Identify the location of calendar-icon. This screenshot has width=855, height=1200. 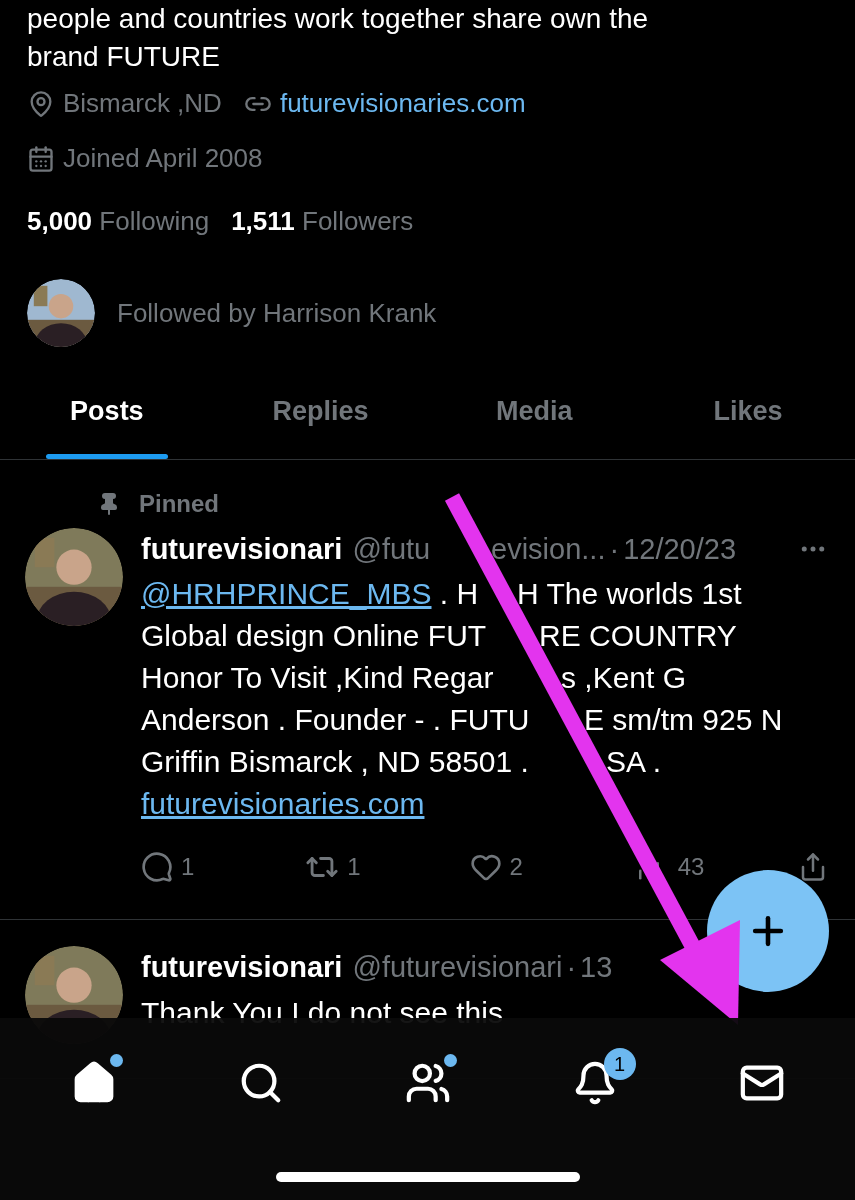
(41, 158).